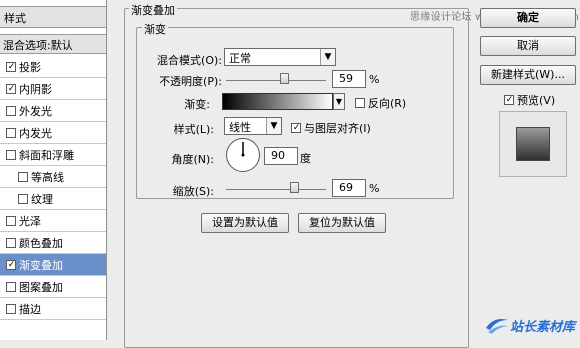 This screenshot has height=348, width=580. Describe the element at coordinates (193, 191) in the screenshot. I see `scale-label: 缩放(S):` at that location.